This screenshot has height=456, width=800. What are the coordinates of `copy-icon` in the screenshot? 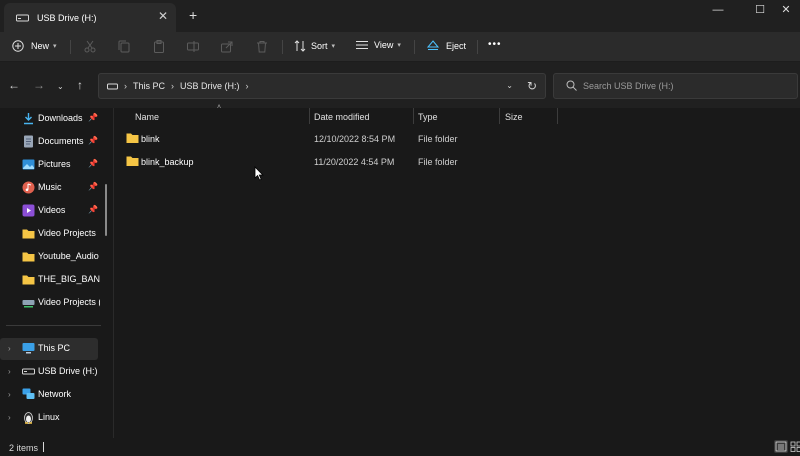 It's located at (124, 46).